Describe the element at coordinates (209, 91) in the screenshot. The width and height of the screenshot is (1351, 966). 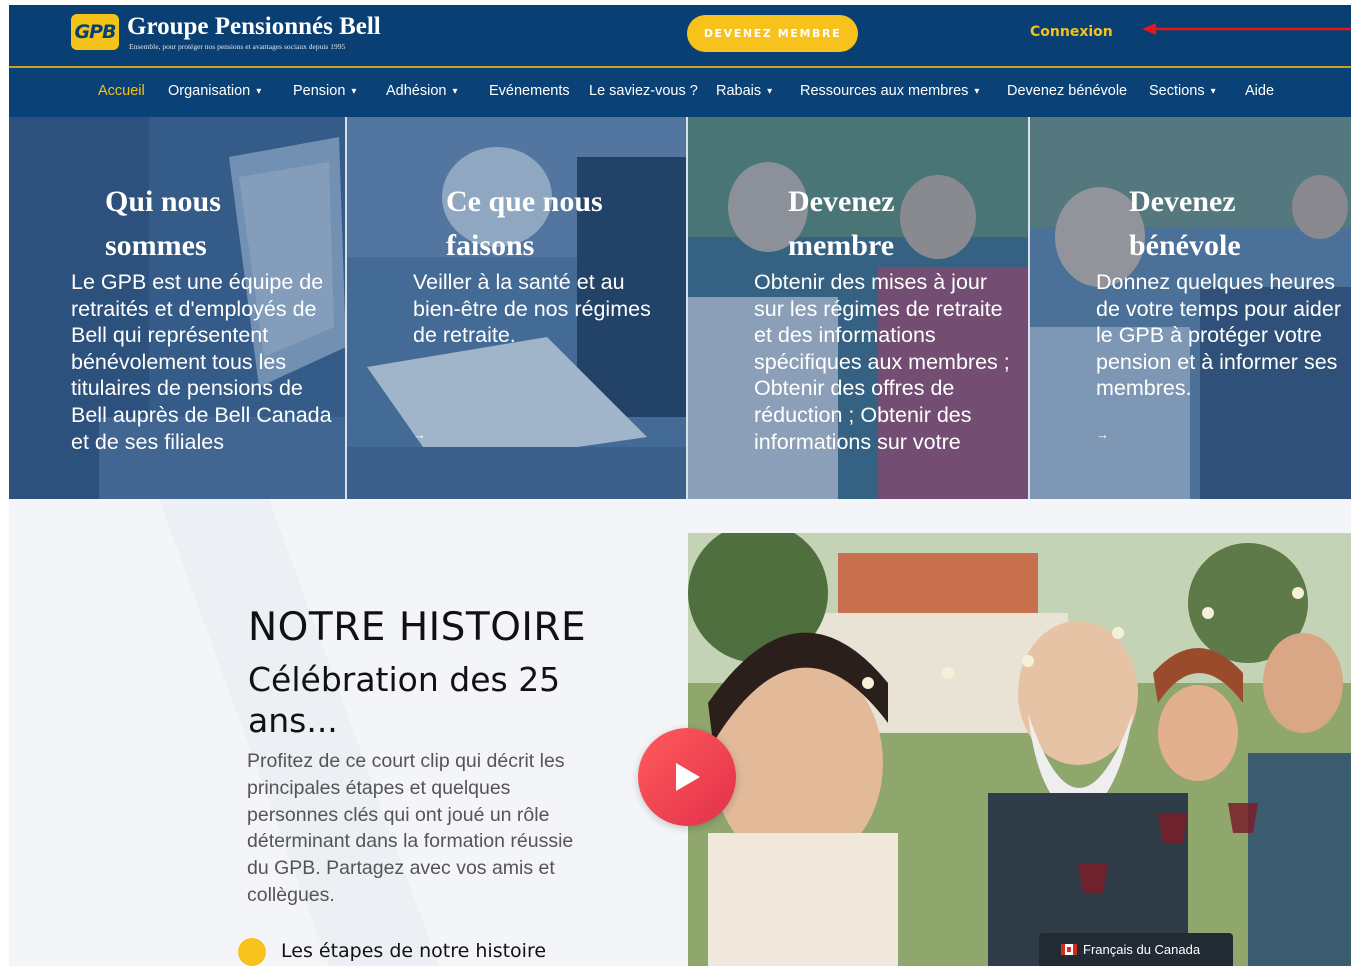
I see `nav-label: Organisation` at that location.